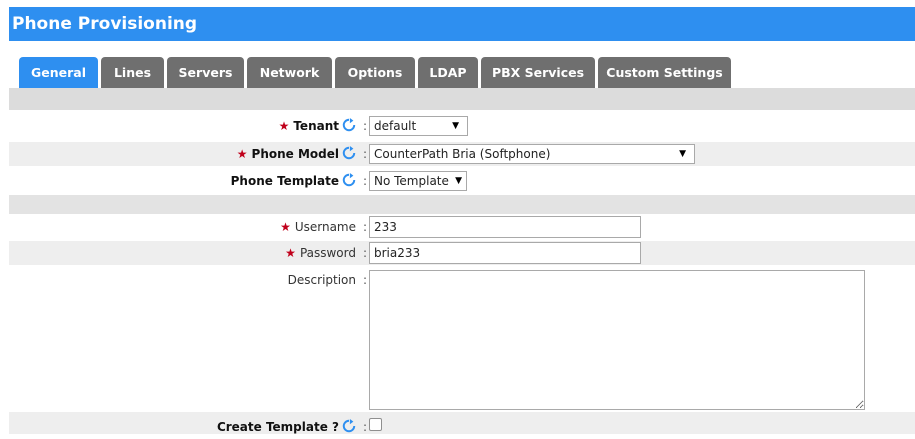 This screenshot has height=439, width=915. Describe the element at coordinates (132, 72) in the screenshot. I see `tab-lines: Lines` at that location.